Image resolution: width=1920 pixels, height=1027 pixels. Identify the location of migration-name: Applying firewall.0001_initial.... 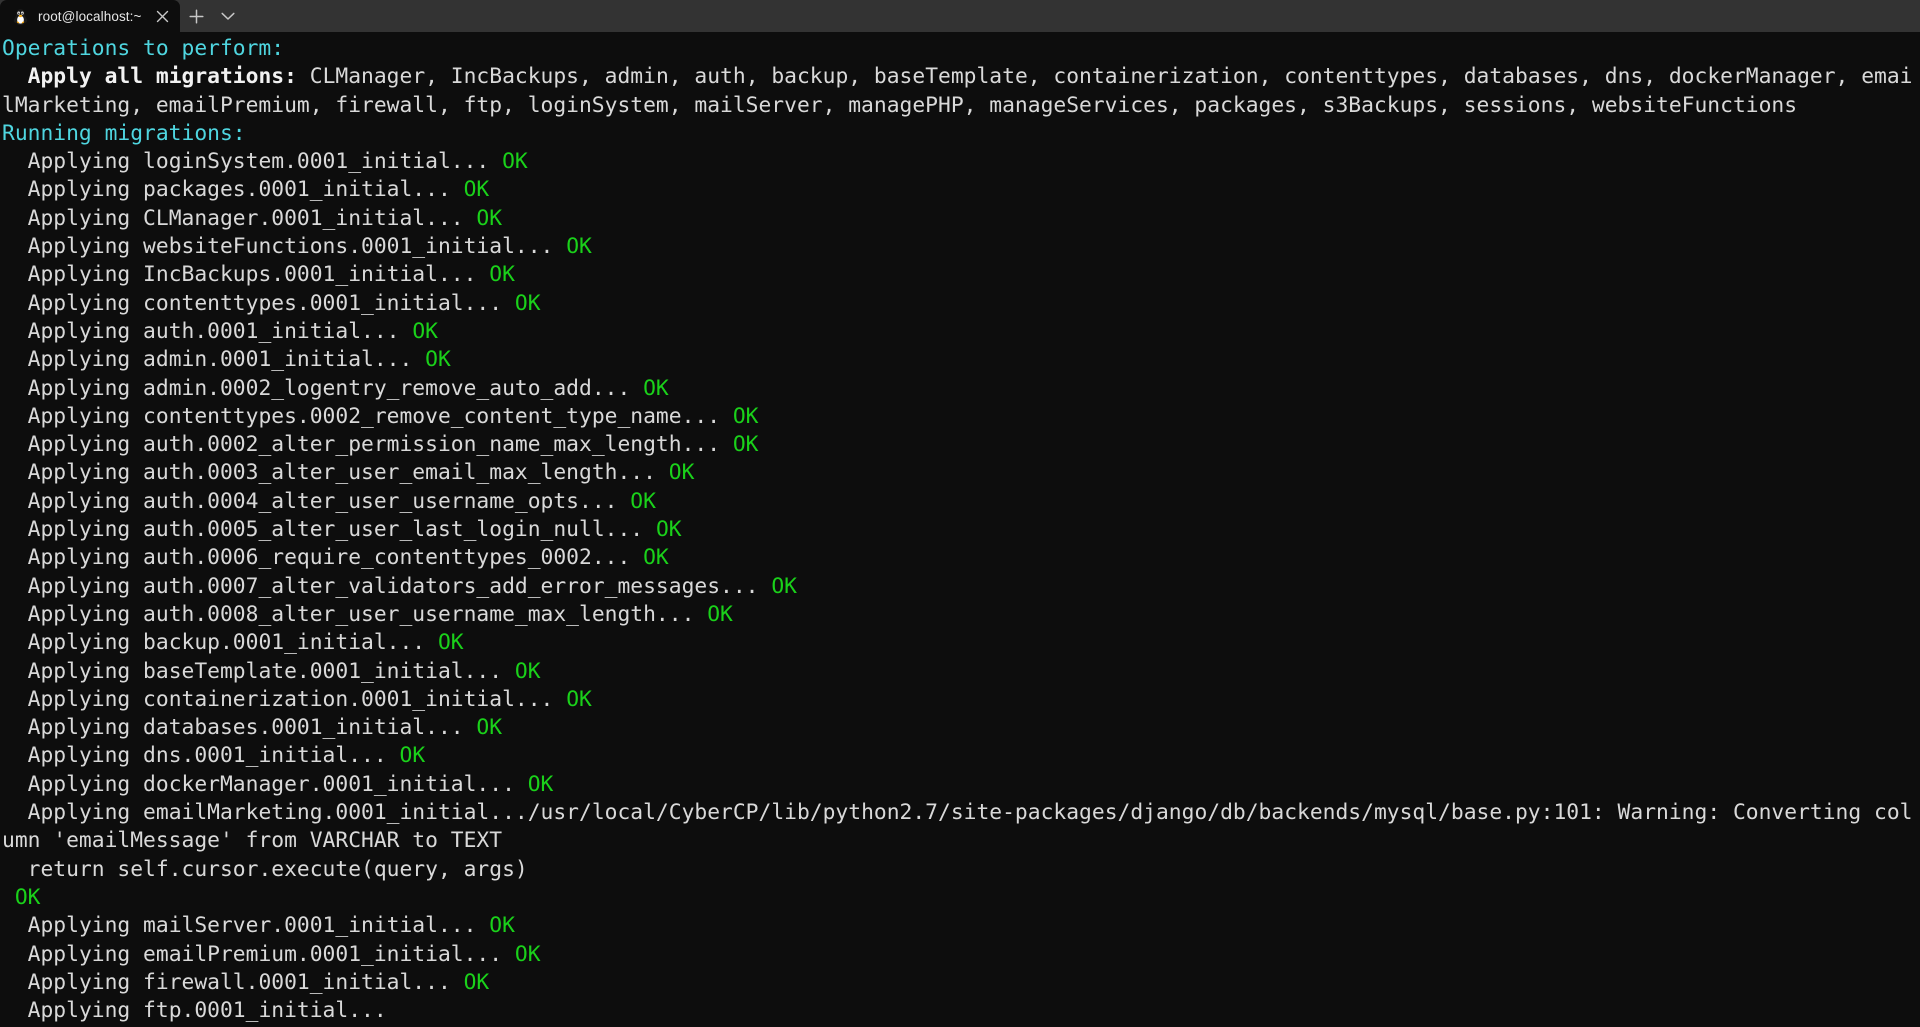
(233, 982).